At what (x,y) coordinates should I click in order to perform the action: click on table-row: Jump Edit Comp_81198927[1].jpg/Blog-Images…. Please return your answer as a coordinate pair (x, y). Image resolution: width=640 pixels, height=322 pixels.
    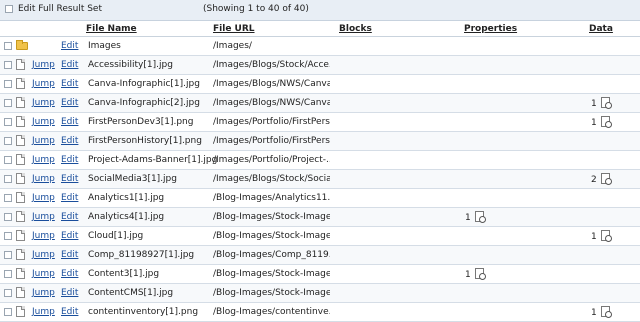
    Looking at the image, I should click on (320, 255).